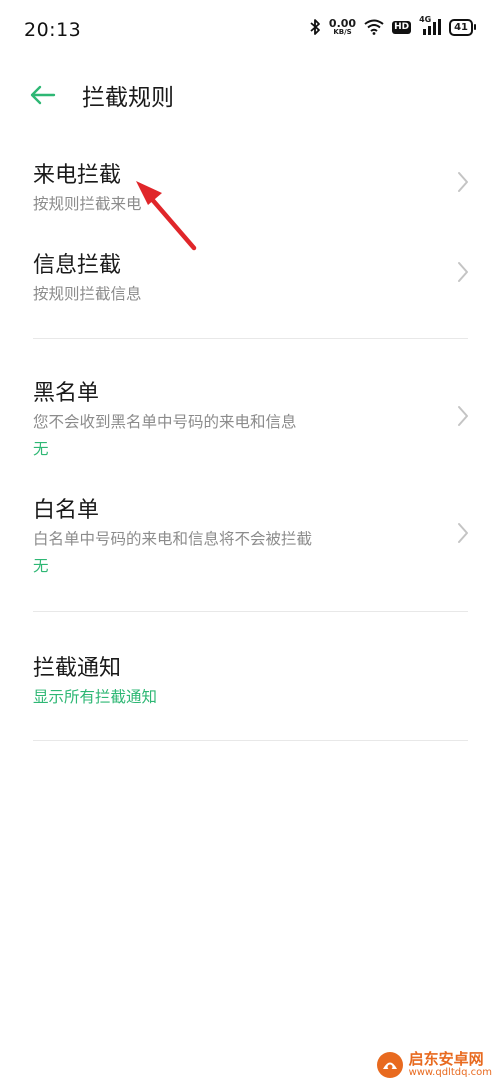  Describe the element at coordinates (250, 680) in the screenshot. I see `block-notification-item: 拦截通知 显示所有拦截通知` at that location.